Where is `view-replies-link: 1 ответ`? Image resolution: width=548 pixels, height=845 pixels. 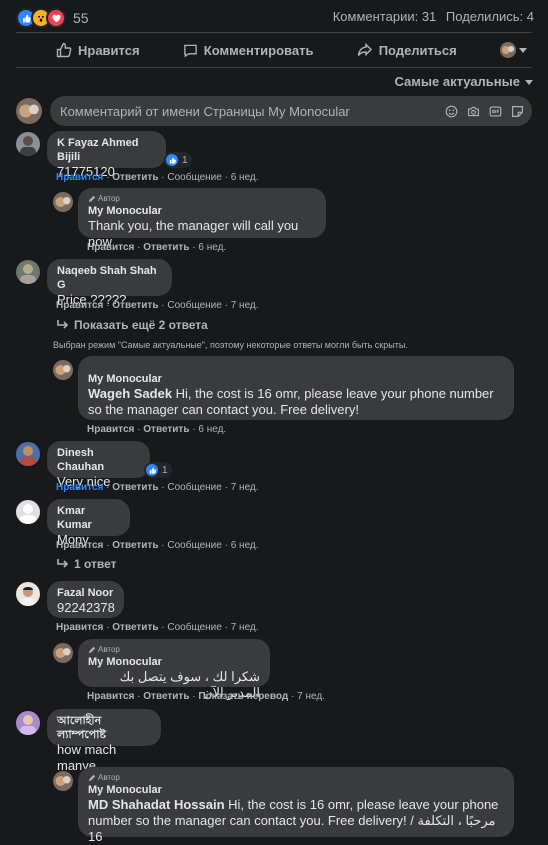
view-replies-link: 1 ответ is located at coordinates (86, 564).